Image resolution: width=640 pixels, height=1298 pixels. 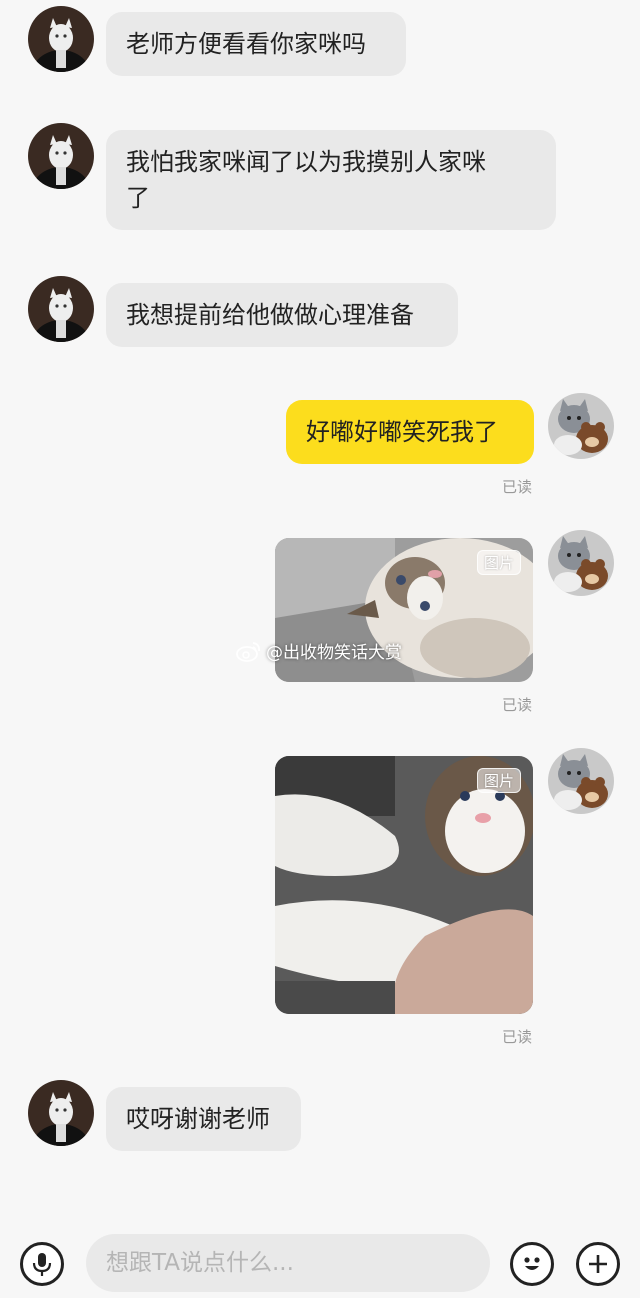 What do you see at coordinates (404, 885) in the screenshot?
I see `image-message: 图片` at bounding box center [404, 885].